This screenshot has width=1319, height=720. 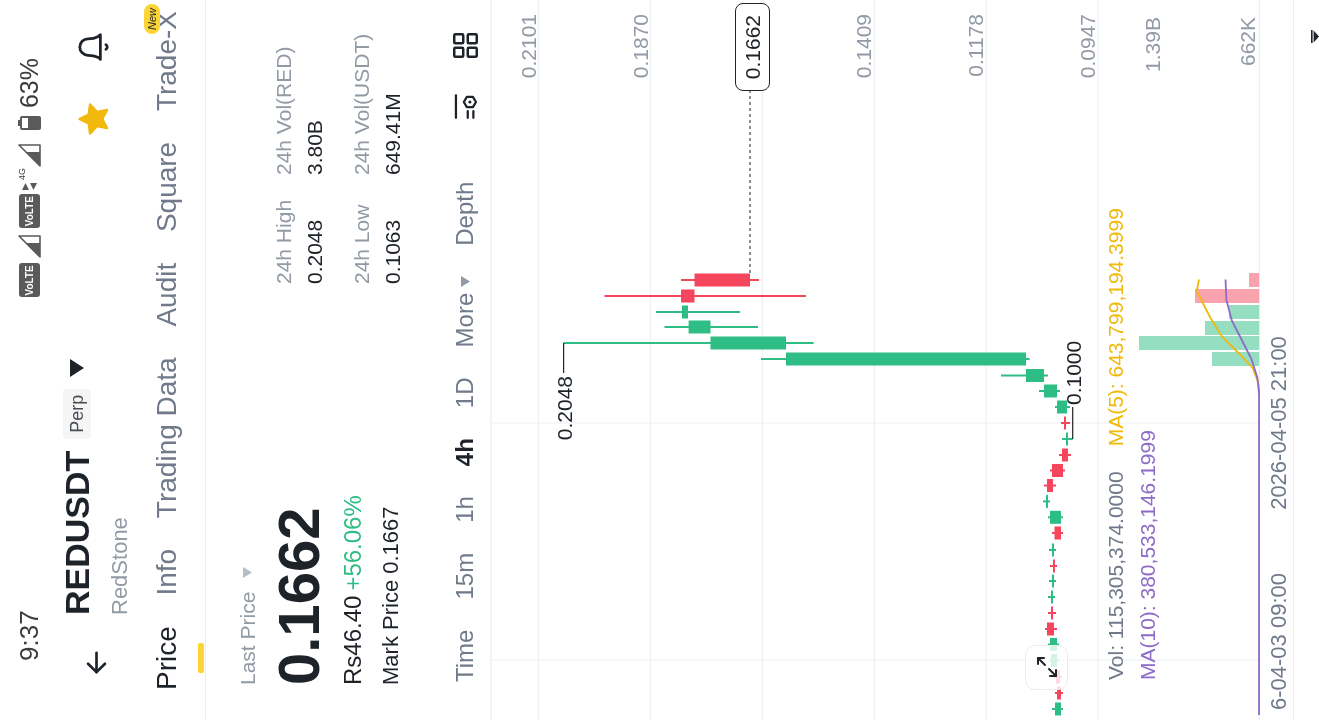 What do you see at coordinates (314, 147) in the screenshot?
I see `stat-value: 3.80B` at bounding box center [314, 147].